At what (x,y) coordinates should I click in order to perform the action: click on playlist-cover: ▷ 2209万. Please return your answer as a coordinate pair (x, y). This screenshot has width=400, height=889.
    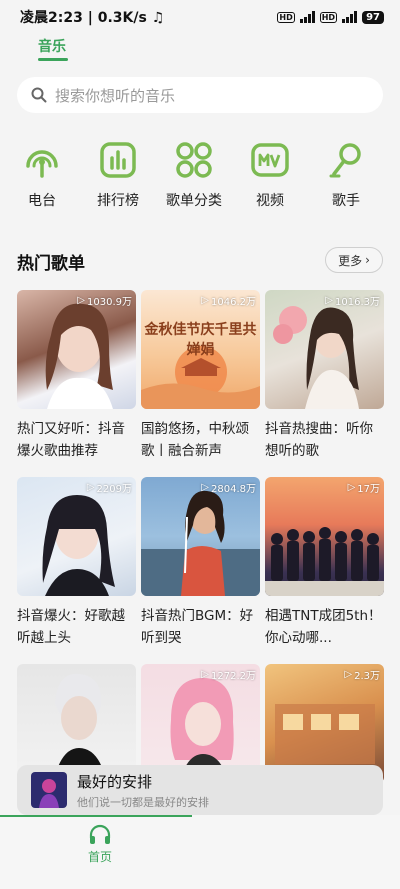
    Looking at the image, I should click on (76, 536).